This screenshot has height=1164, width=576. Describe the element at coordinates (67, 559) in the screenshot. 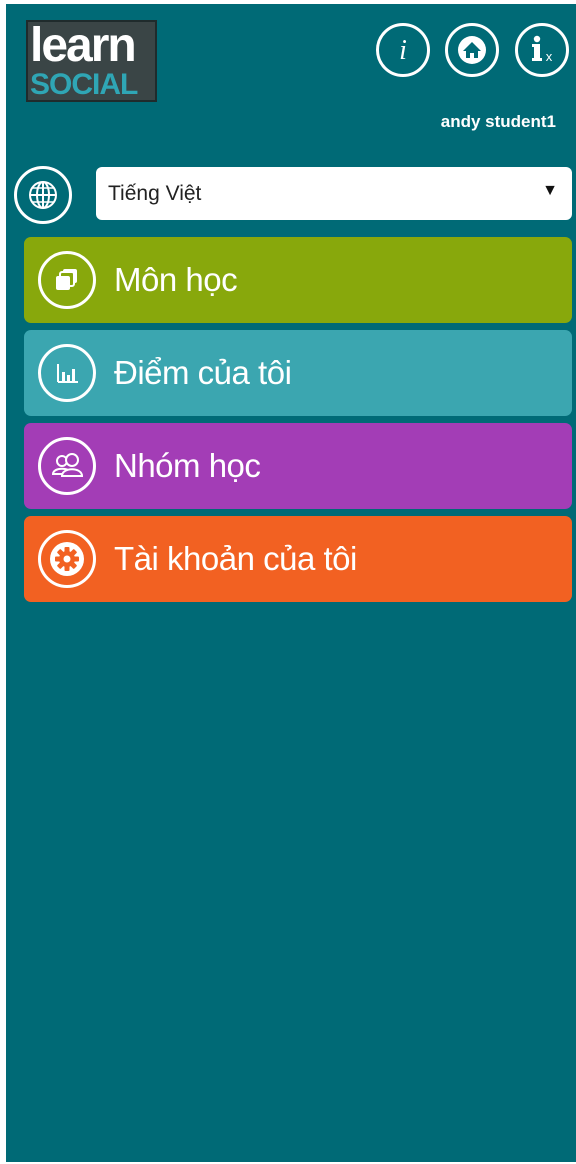

I see `settings-icon` at that location.